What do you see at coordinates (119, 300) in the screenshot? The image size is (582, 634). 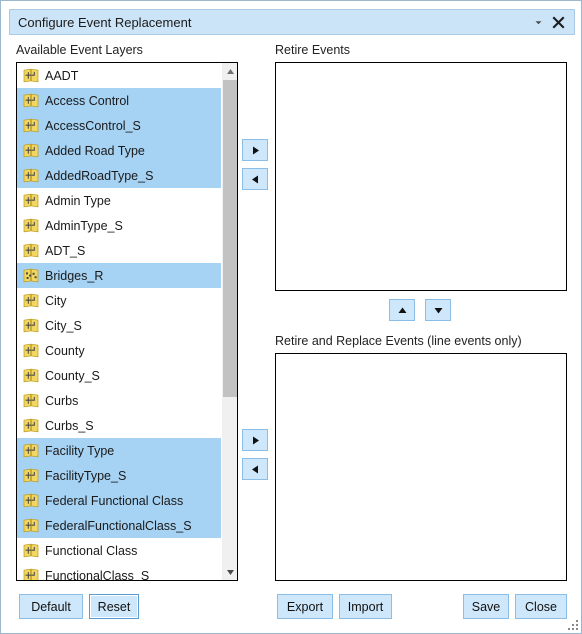 I see `list-item: City` at bounding box center [119, 300].